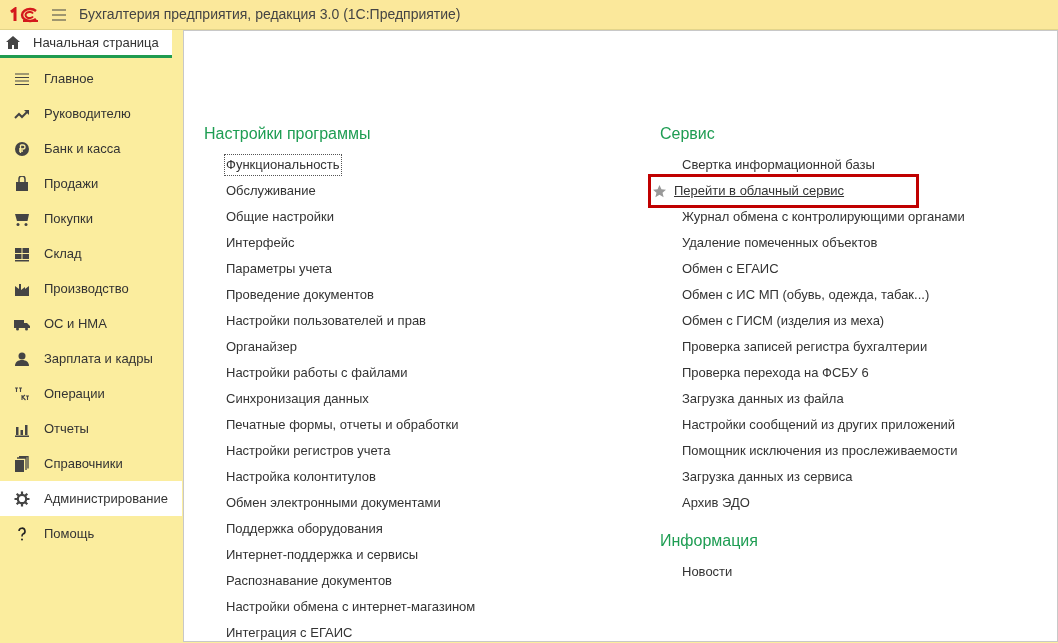 The width and height of the screenshot is (1058, 643). What do you see at coordinates (22, 463) in the screenshot?
I see `books-icon` at bounding box center [22, 463].